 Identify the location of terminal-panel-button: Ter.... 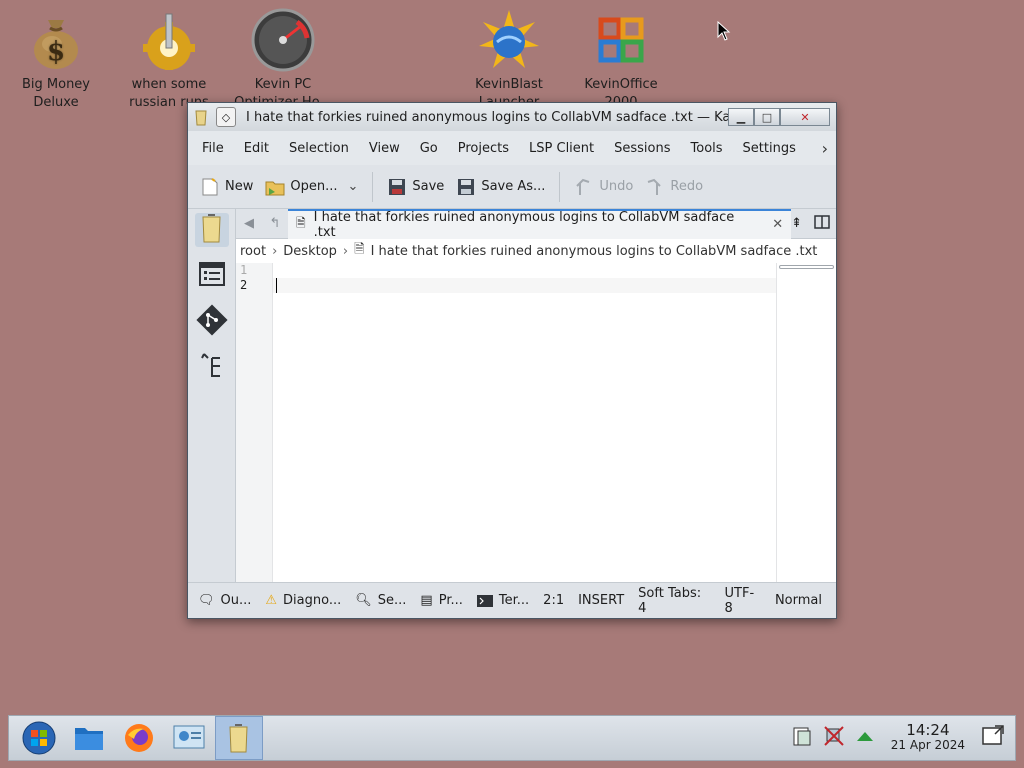
(502, 600).